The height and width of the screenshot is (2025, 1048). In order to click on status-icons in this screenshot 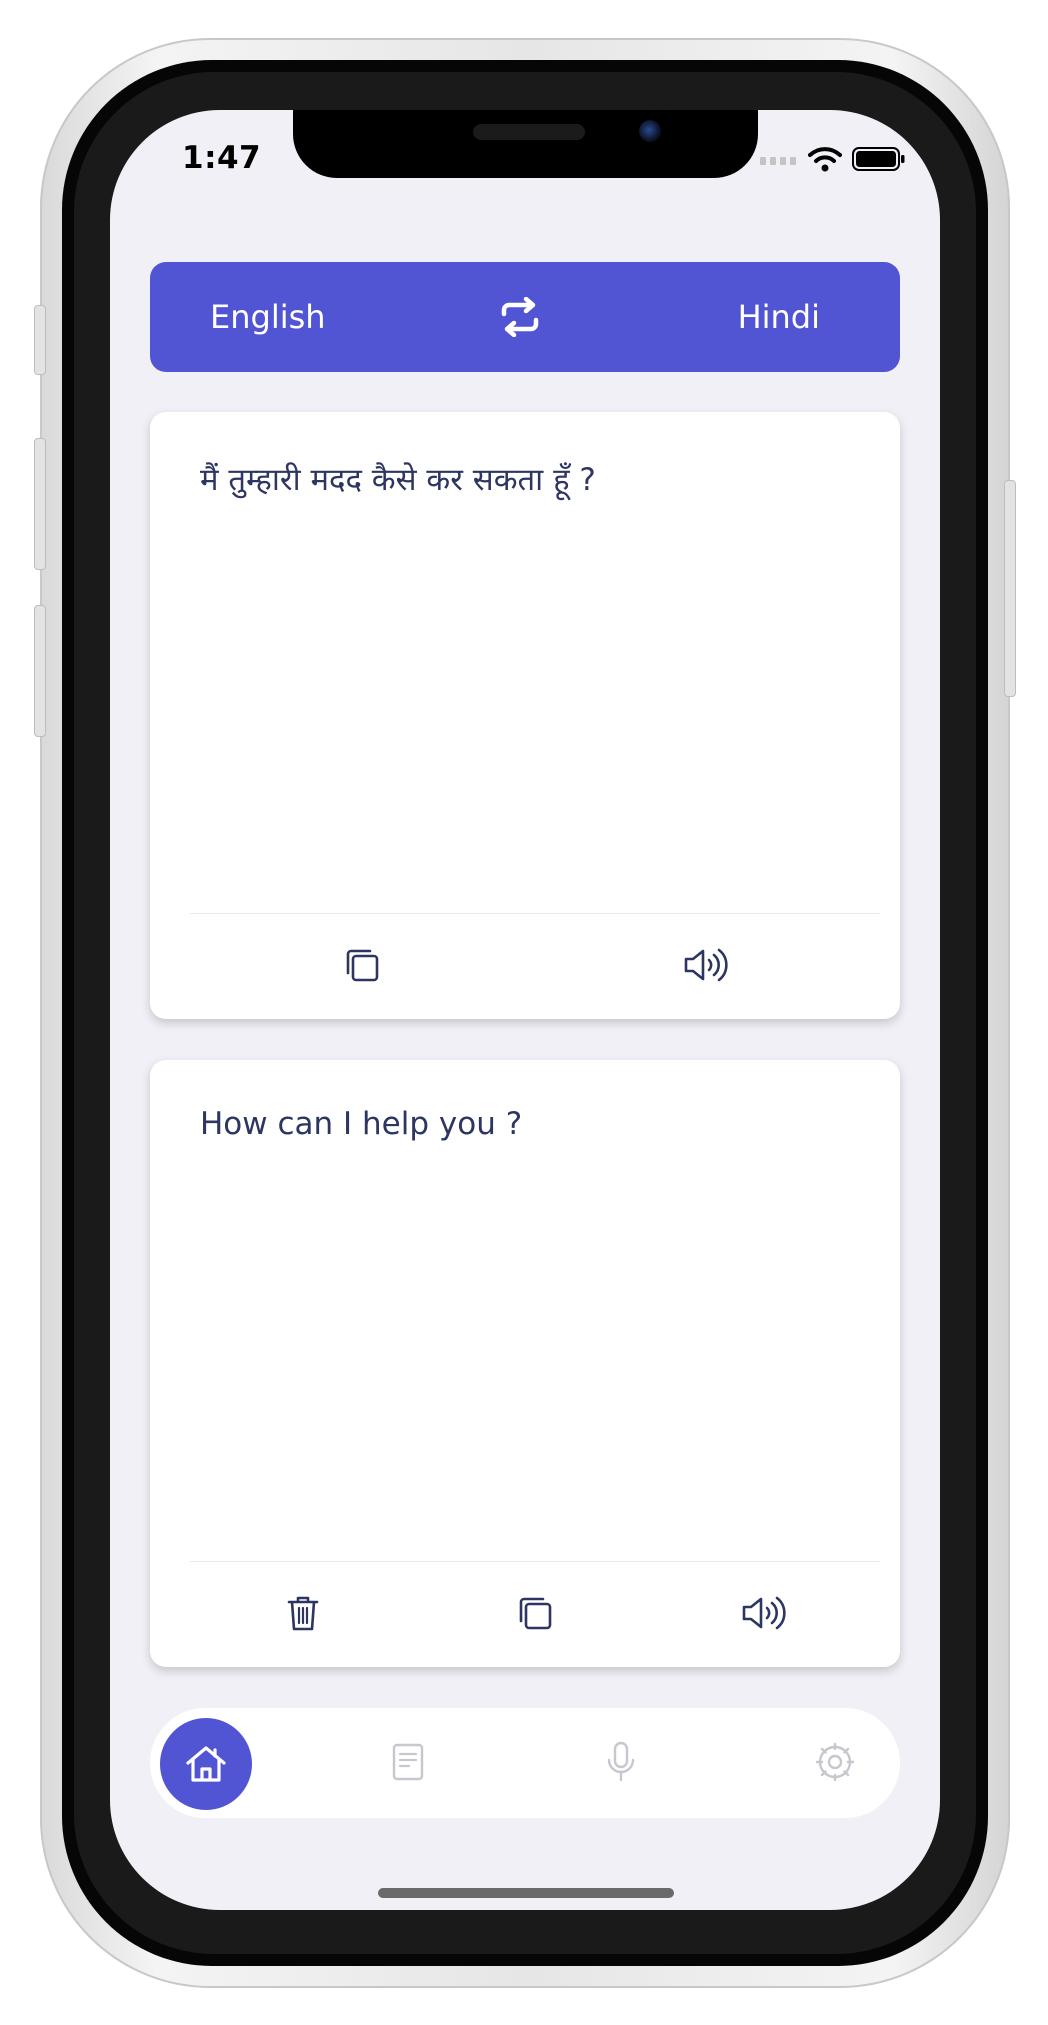, I will do `click(833, 159)`.